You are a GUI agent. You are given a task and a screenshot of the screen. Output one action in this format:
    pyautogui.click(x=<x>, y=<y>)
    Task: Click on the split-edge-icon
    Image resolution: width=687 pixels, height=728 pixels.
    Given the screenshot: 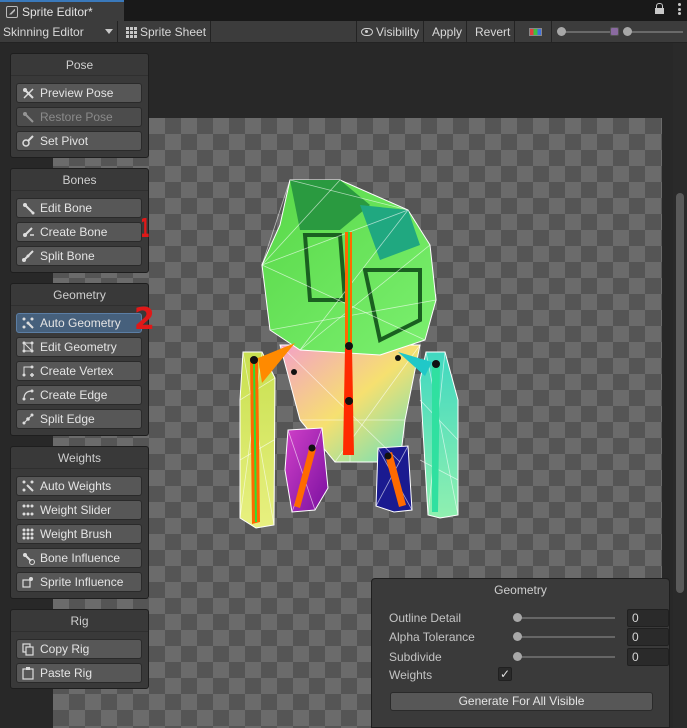 What is the action you would take?
    pyautogui.click(x=28, y=419)
    